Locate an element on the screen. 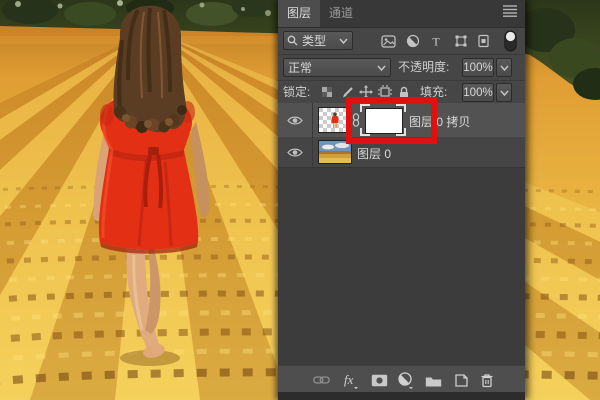 The image size is (600, 400). new-adjustment-layer-button is located at coordinates (406, 380).